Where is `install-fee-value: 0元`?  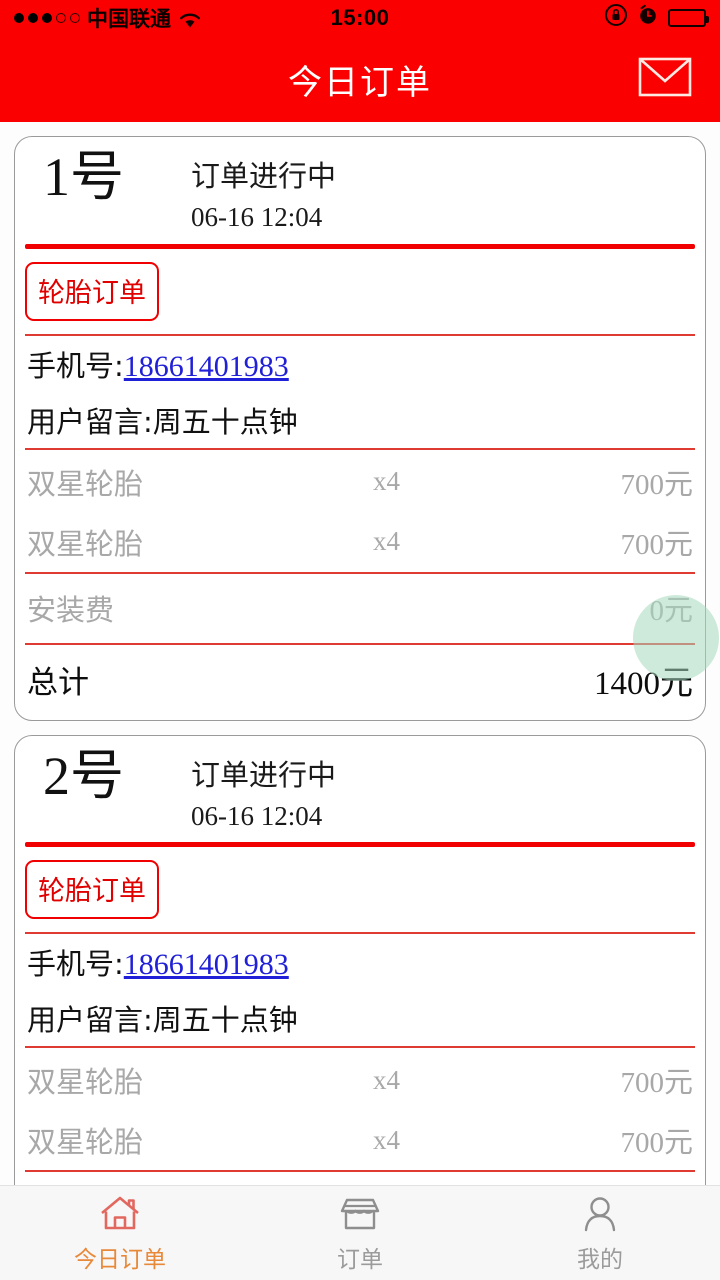
install-fee-value: 0元 is located at coordinates (671, 610).